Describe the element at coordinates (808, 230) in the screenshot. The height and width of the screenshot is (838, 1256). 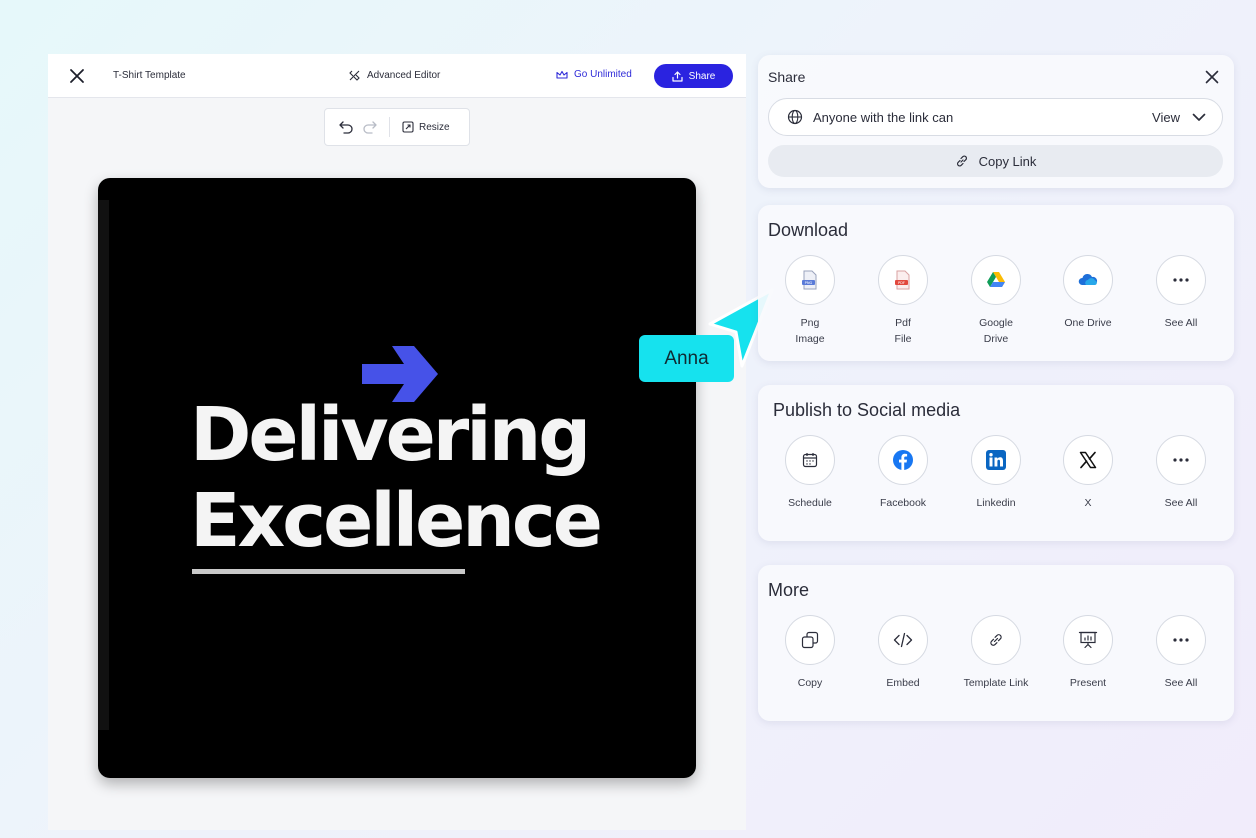
I see `download-title: Download` at that location.